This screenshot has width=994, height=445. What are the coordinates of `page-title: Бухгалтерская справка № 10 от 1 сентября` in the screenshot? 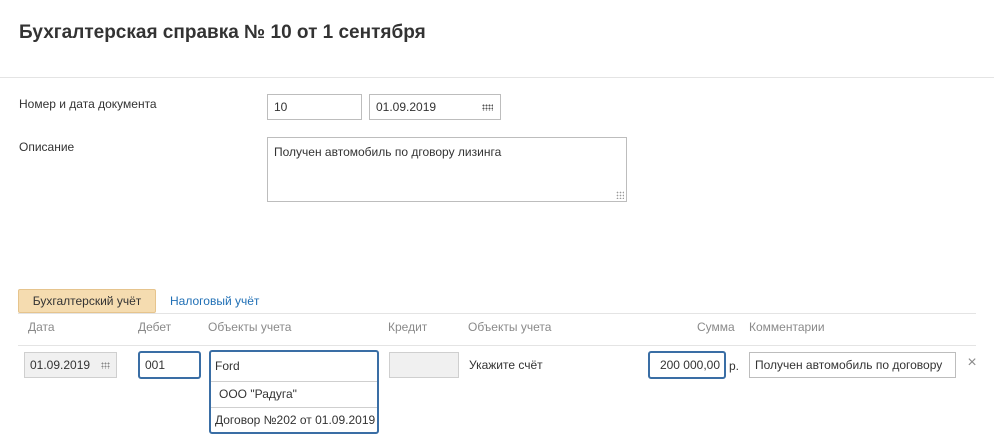 It's located at (222, 32).